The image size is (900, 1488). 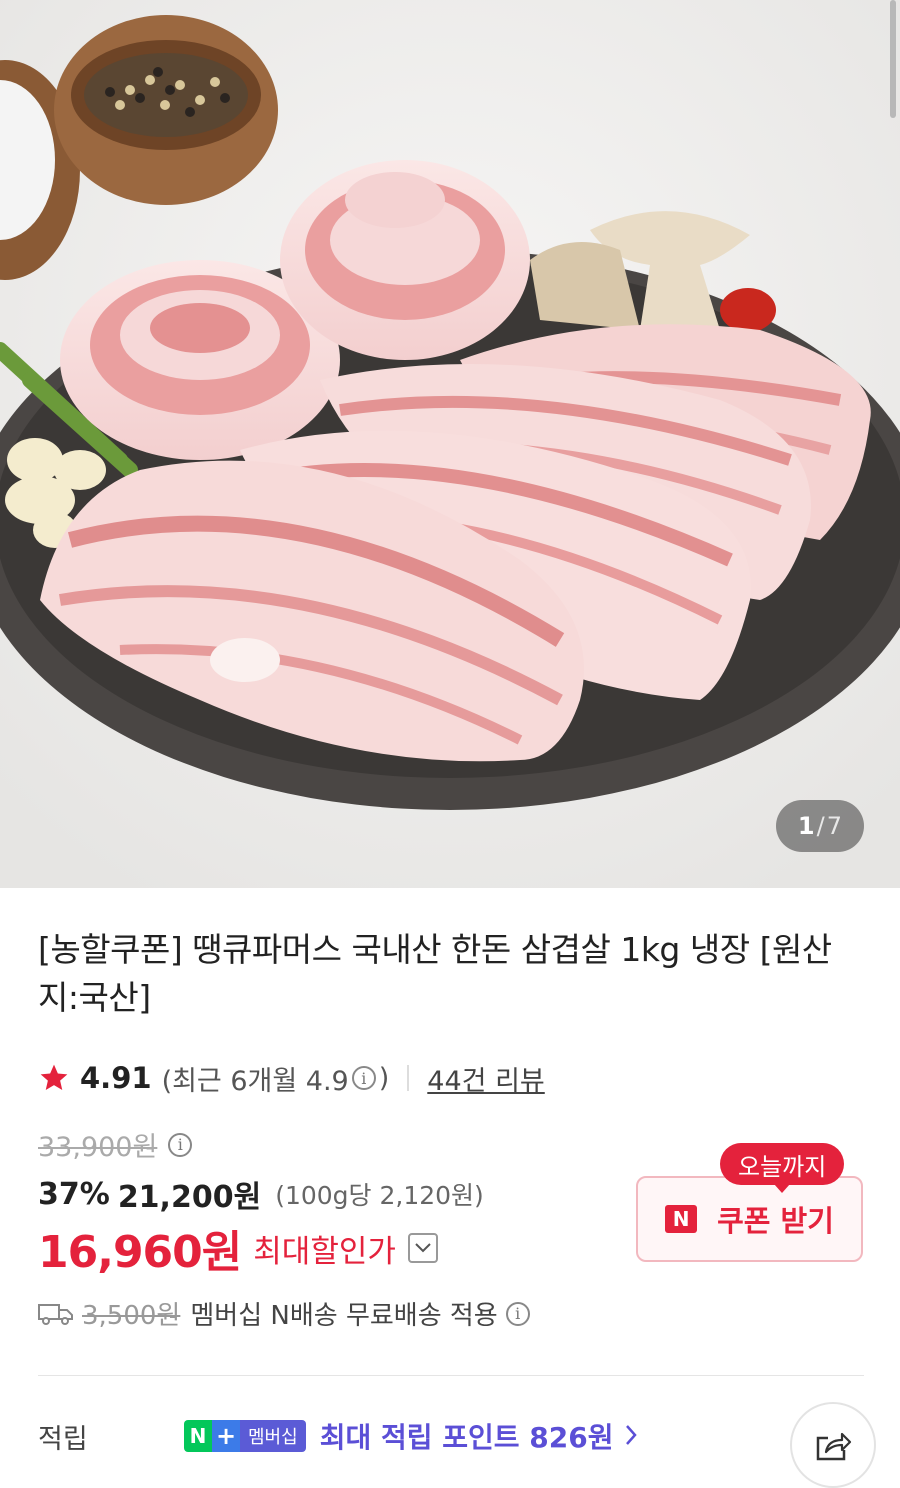 I want to click on page-scrollbar, so click(x=893, y=59).